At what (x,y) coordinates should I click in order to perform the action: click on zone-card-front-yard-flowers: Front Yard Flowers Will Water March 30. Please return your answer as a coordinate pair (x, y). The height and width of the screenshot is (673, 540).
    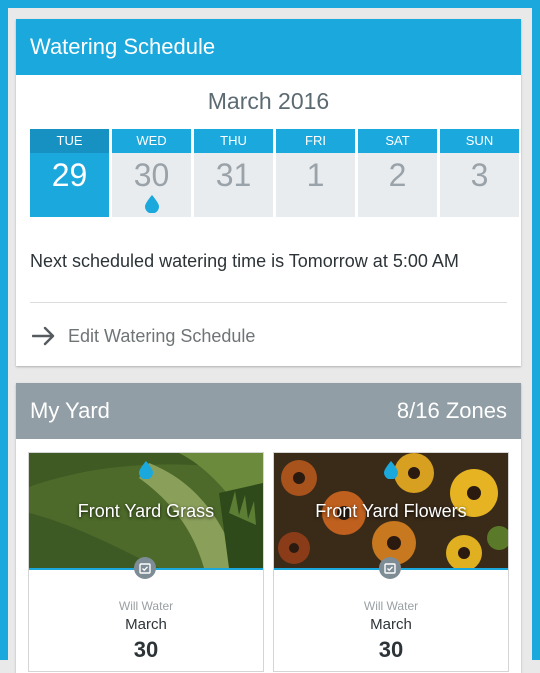
    Looking at the image, I should click on (391, 562).